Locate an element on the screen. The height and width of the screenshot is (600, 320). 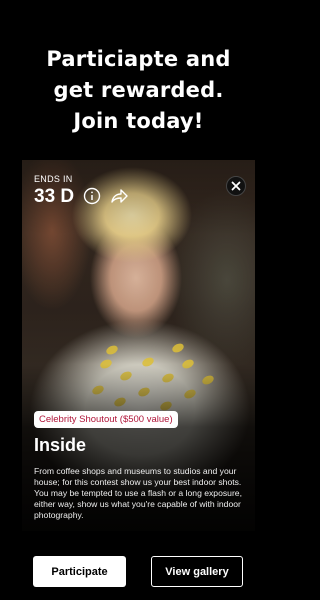
headline-line-3: Join today! is located at coordinates (138, 121).